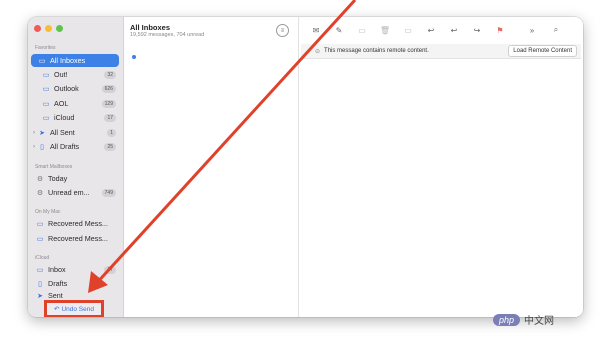 The height and width of the screenshot is (352, 610). Describe the element at coordinates (539, 321) in the screenshot. I see `watermark-text: 中文网` at that location.